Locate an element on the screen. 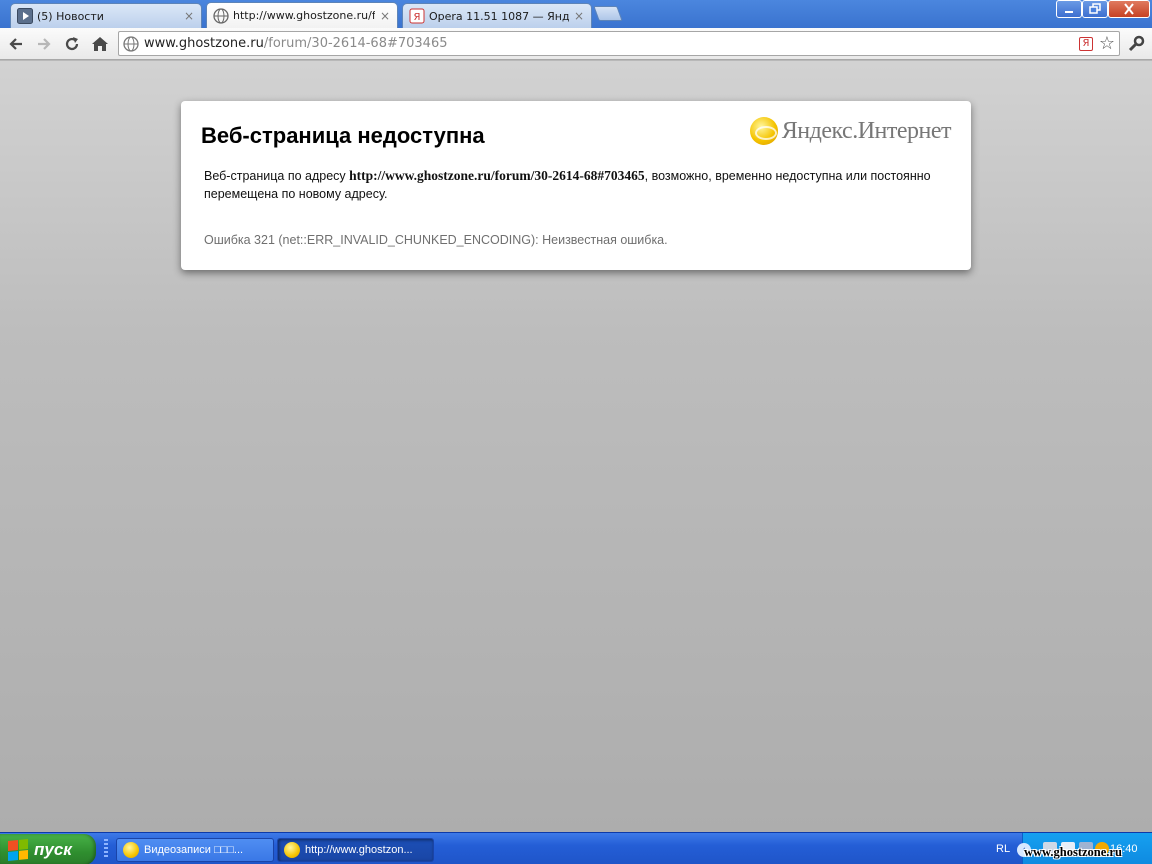 Image resolution: width=1152 pixels, height=864 pixels. start-label: пуск is located at coordinates (53, 849).